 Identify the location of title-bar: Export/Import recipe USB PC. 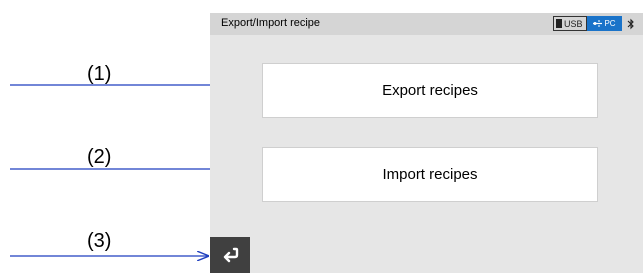
(426, 24).